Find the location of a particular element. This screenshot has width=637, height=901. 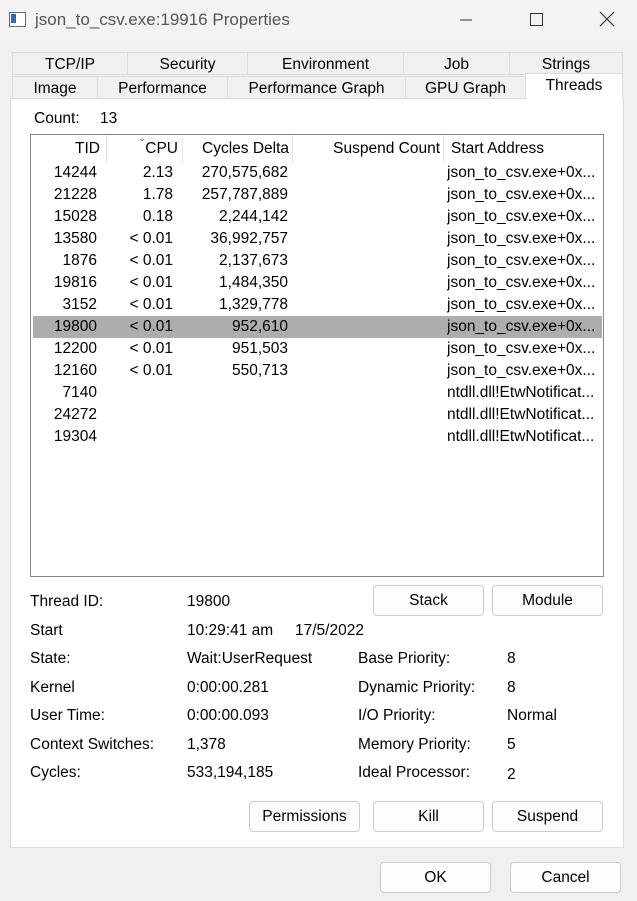

thread-tid-cell: 19816 is located at coordinates (75, 282).